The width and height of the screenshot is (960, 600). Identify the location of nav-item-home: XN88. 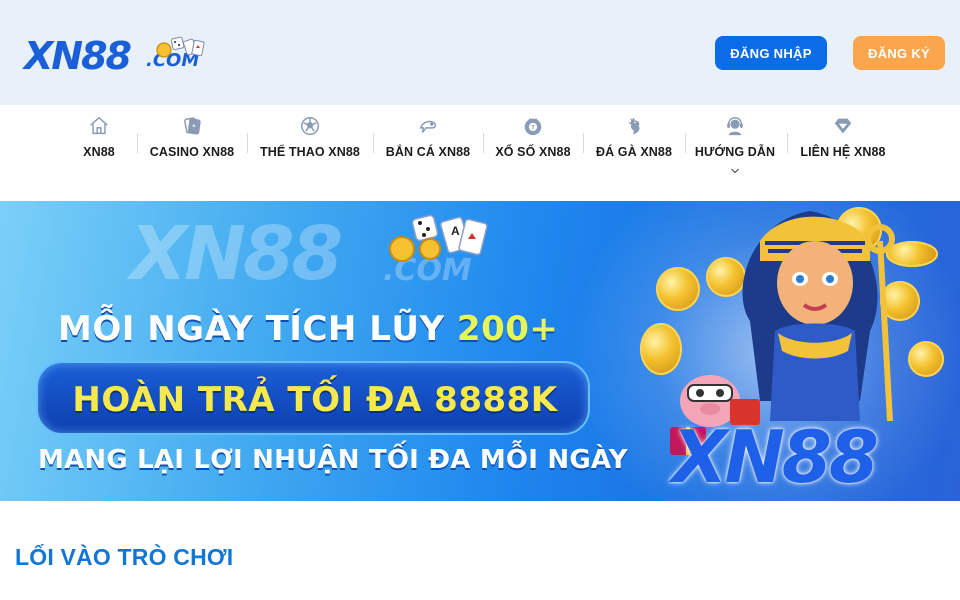
(99, 155).